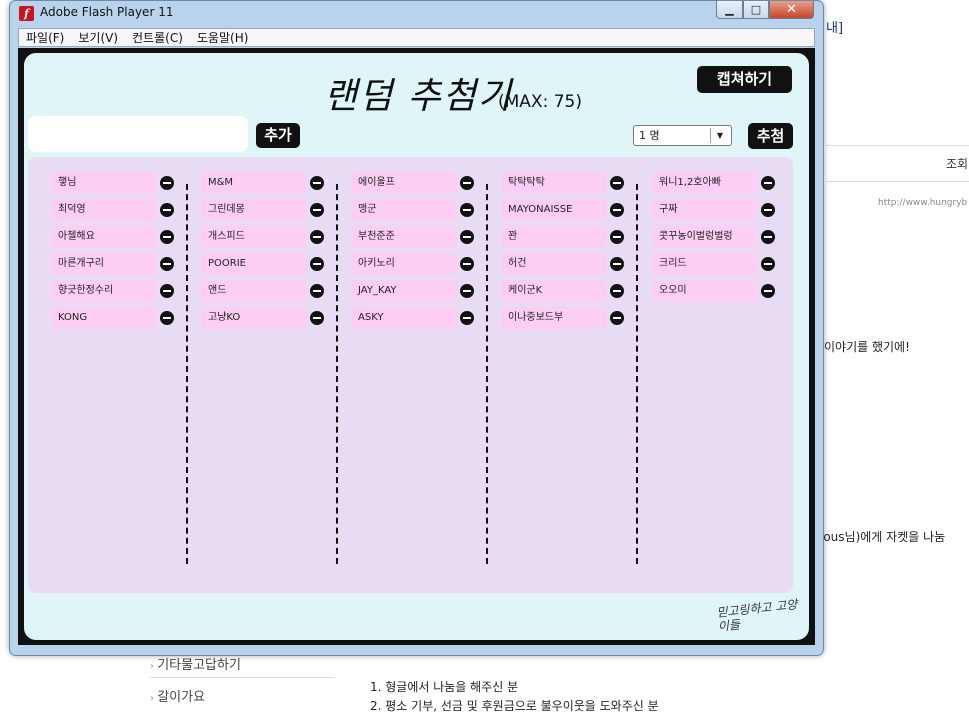 The image size is (969, 714). What do you see at coordinates (714, 237) in the screenshot?
I see `participant-entry: 콧꾸농이벌렁벌렁` at bounding box center [714, 237].